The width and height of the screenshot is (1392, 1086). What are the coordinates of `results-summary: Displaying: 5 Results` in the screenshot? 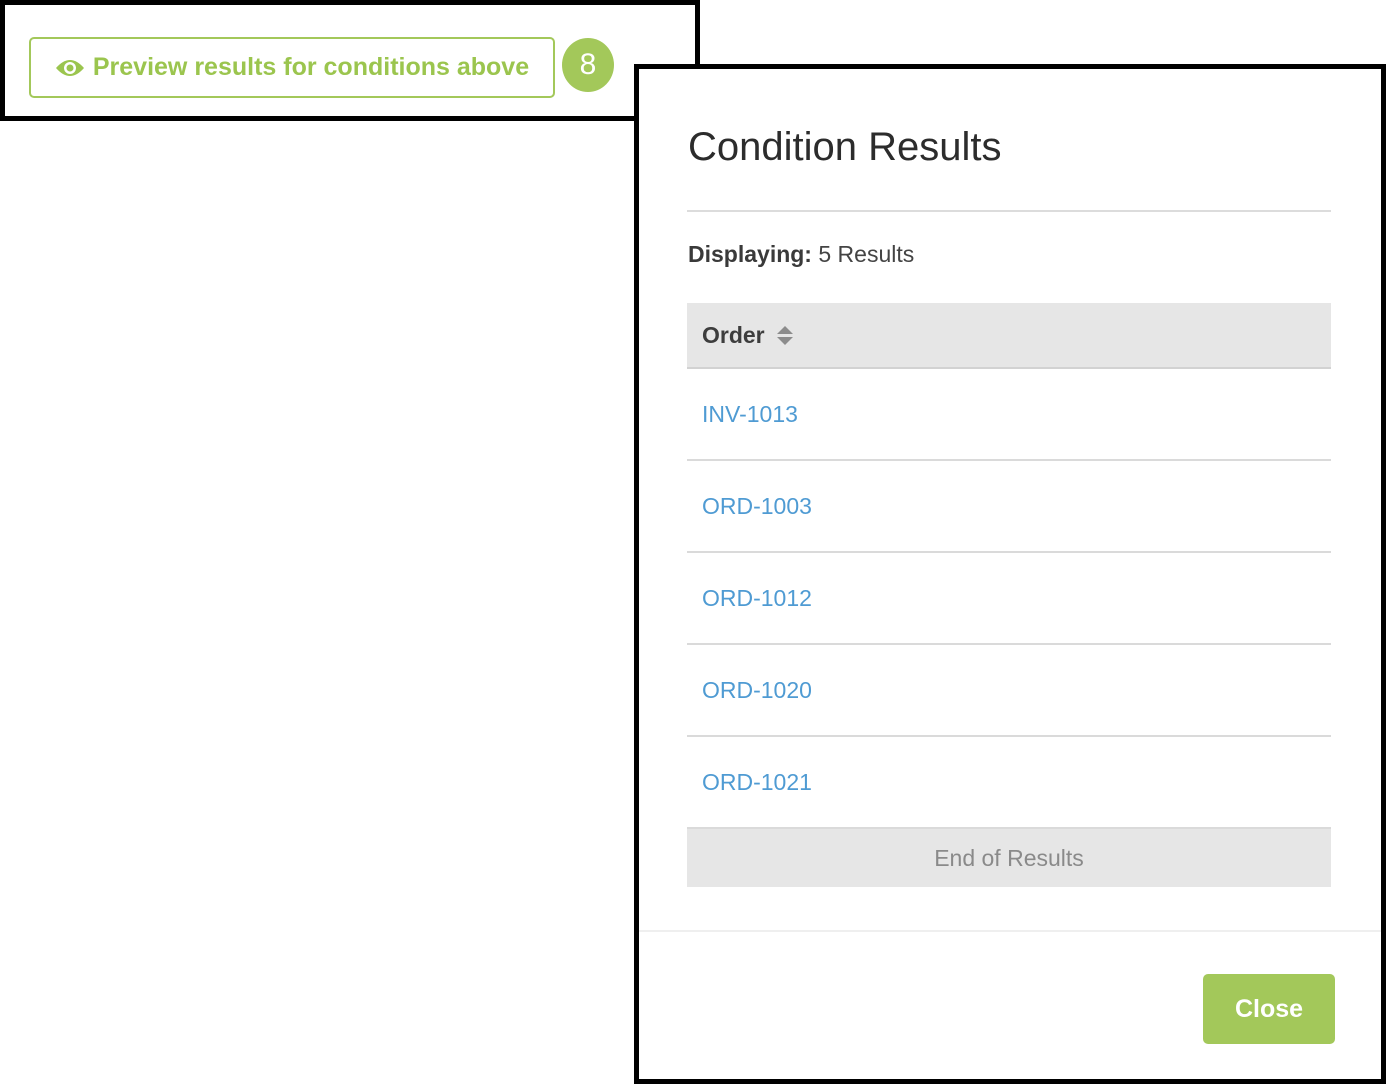 It's located at (801, 254).